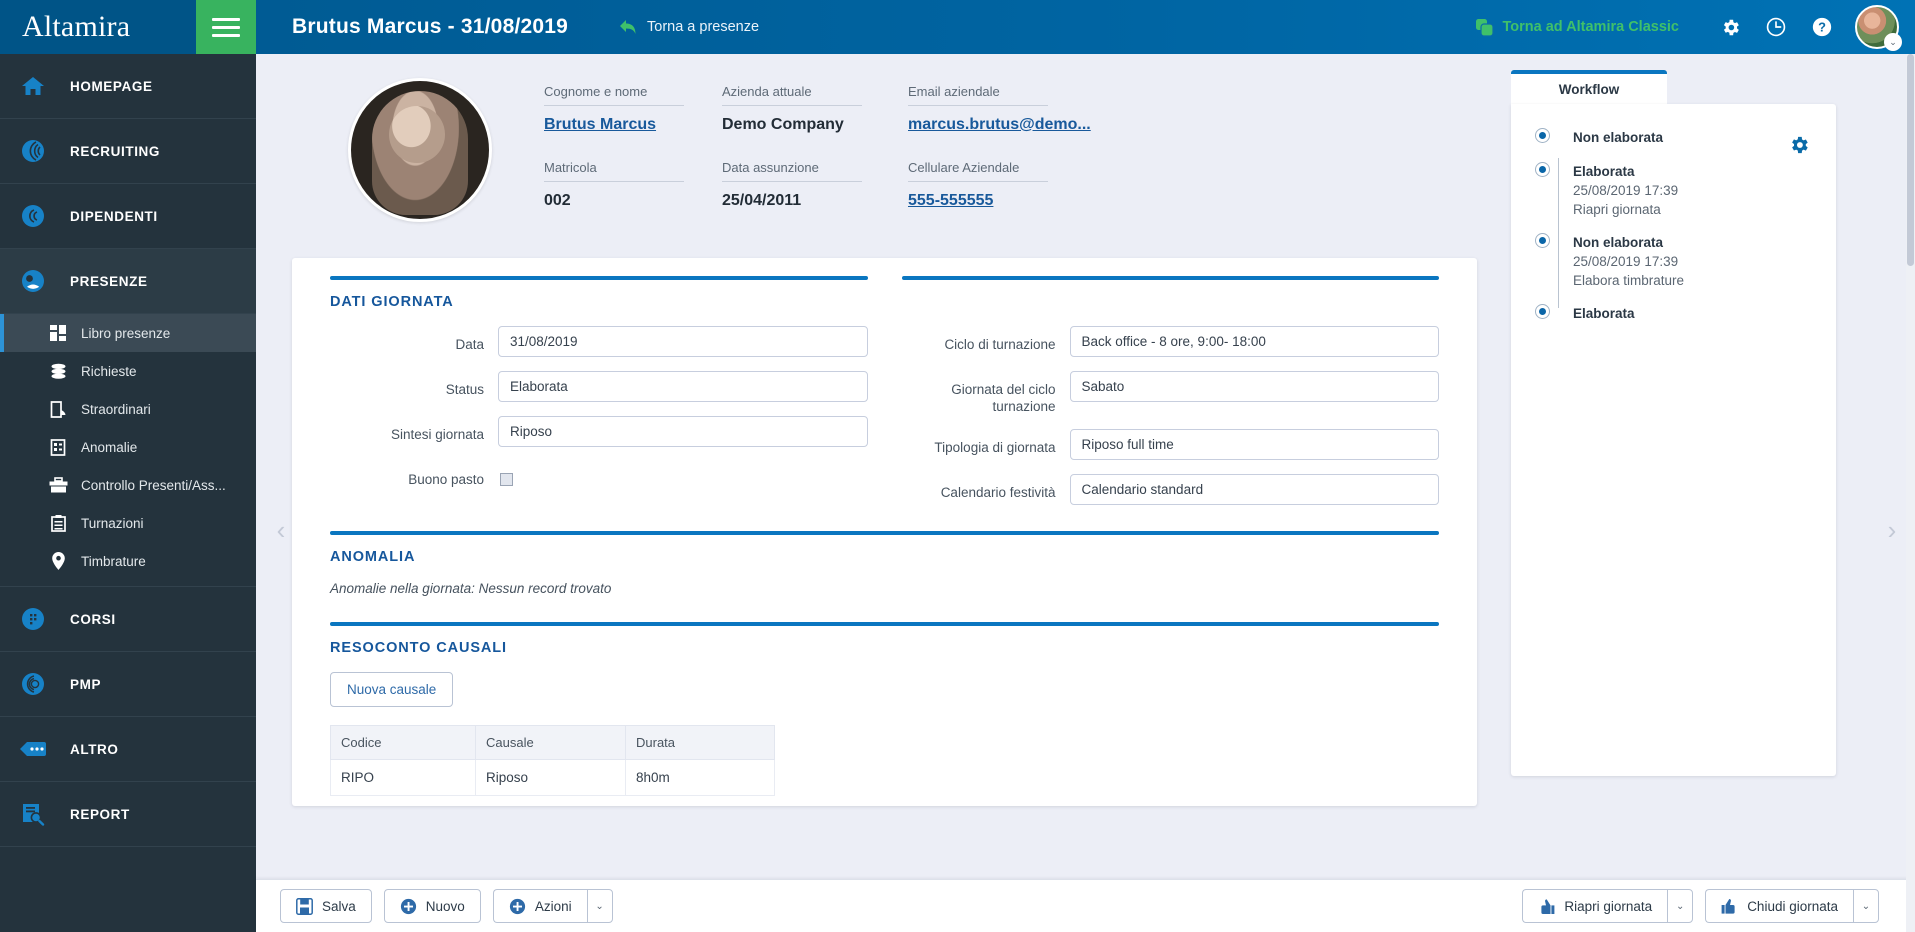  I want to click on status-input: Elaborata, so click(683, 386).